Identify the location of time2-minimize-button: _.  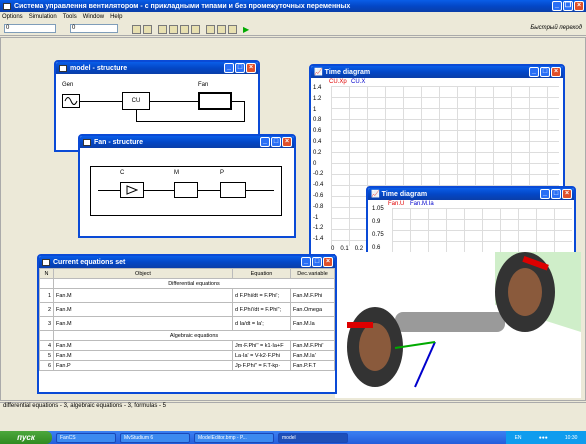
(545, 194).